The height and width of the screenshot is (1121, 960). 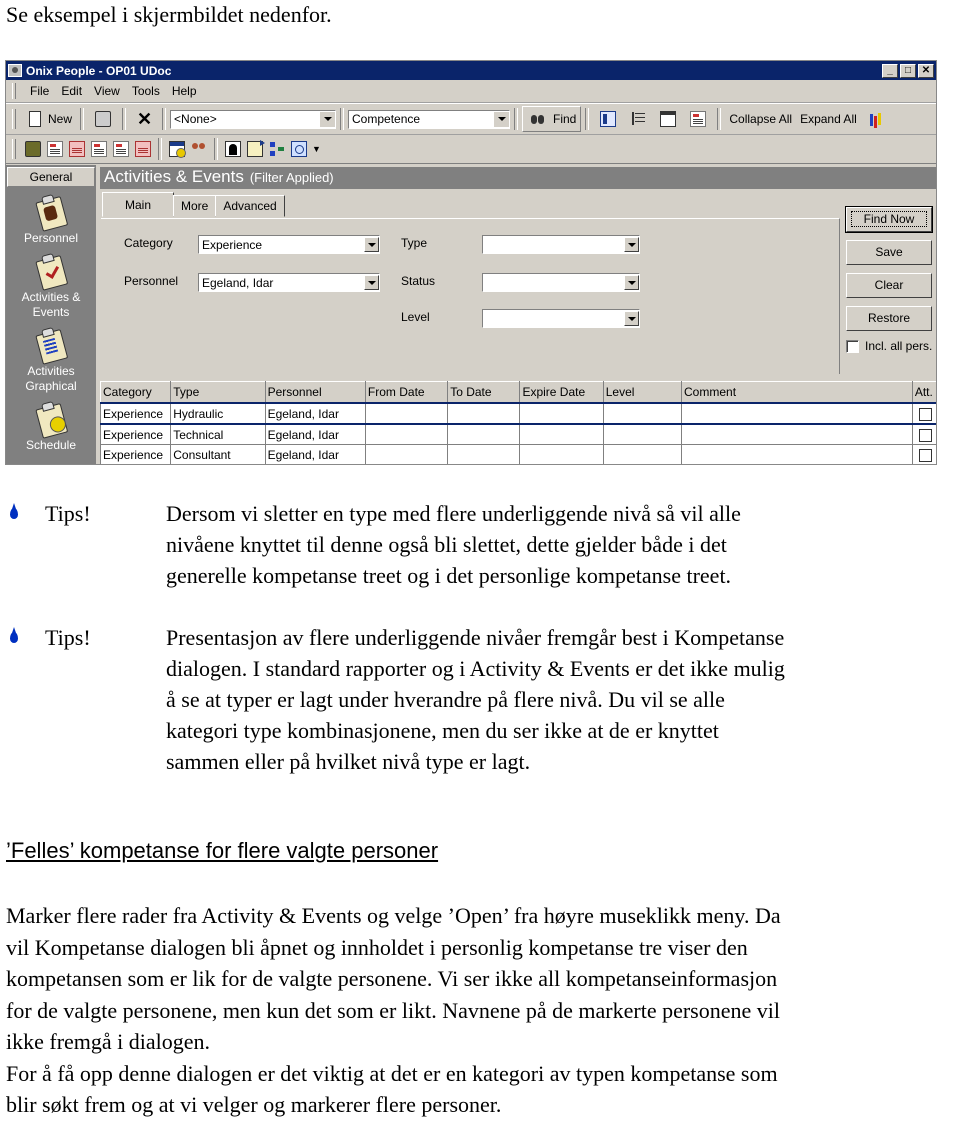 I want to click on tab-advanced: Advanced, so click(x=250, y=206).